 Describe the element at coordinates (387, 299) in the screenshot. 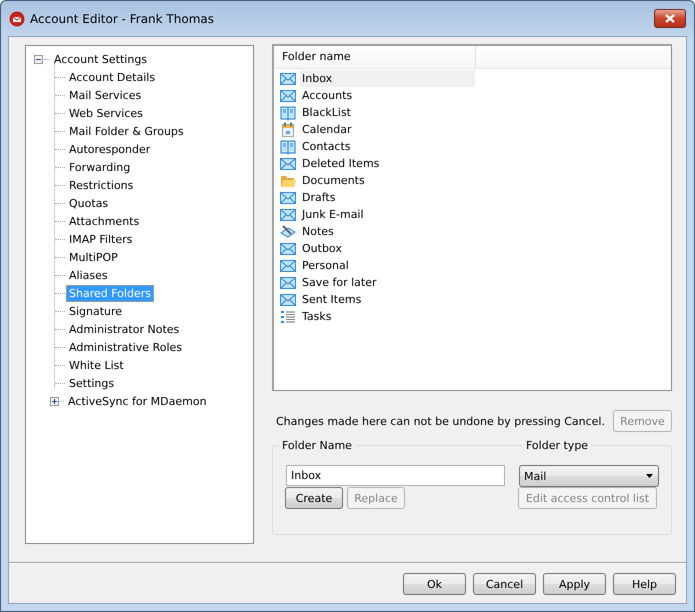

I see `folder-item: Sent Items` at that location.